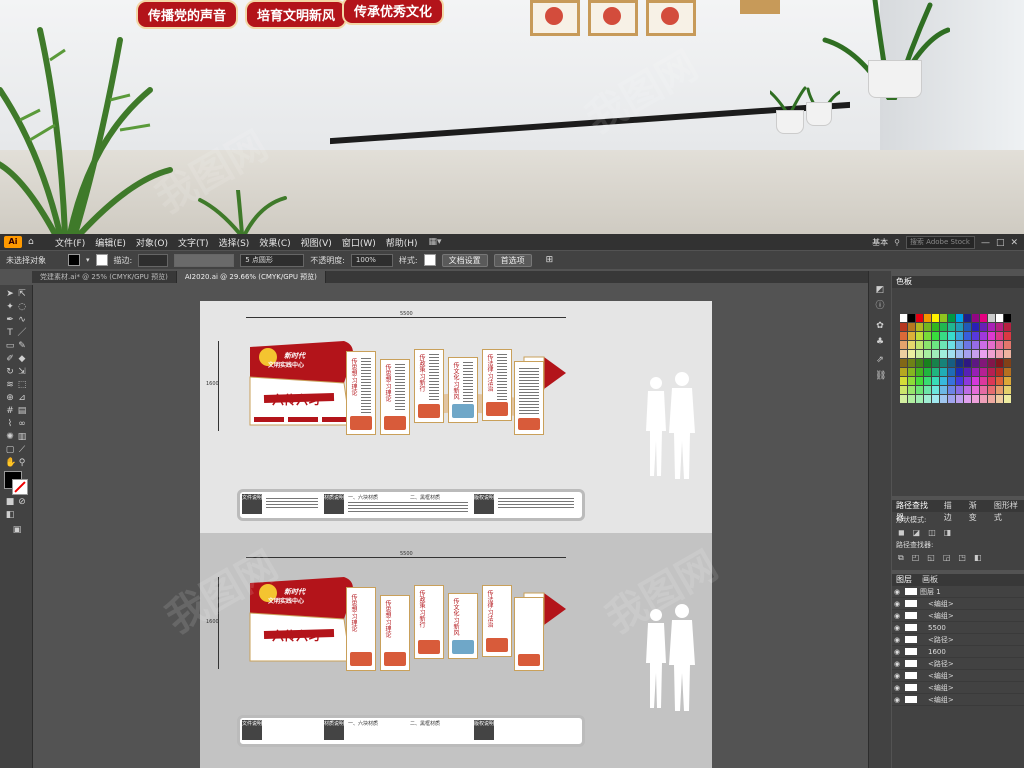 The height and width of the screenshot is (768, 1024). Describe the element at coordinates (1014, 243) in the screenshot. I see `close-icon: ✕` at that location.